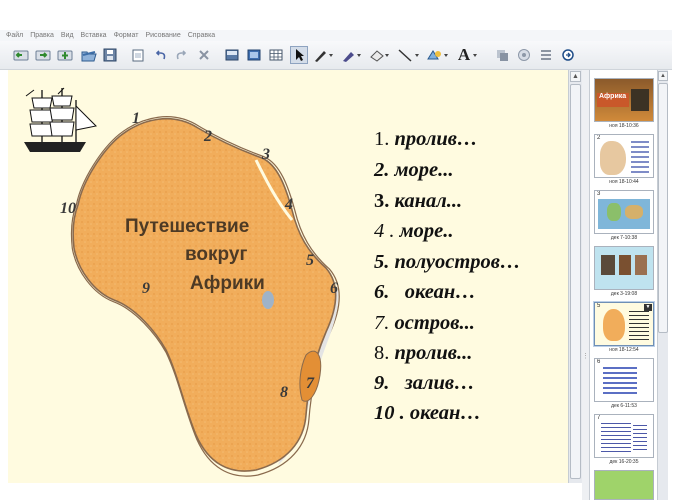 The height and width of the screenshot is (500, 687). I want to click on question-text: море.., so click(426, 231).